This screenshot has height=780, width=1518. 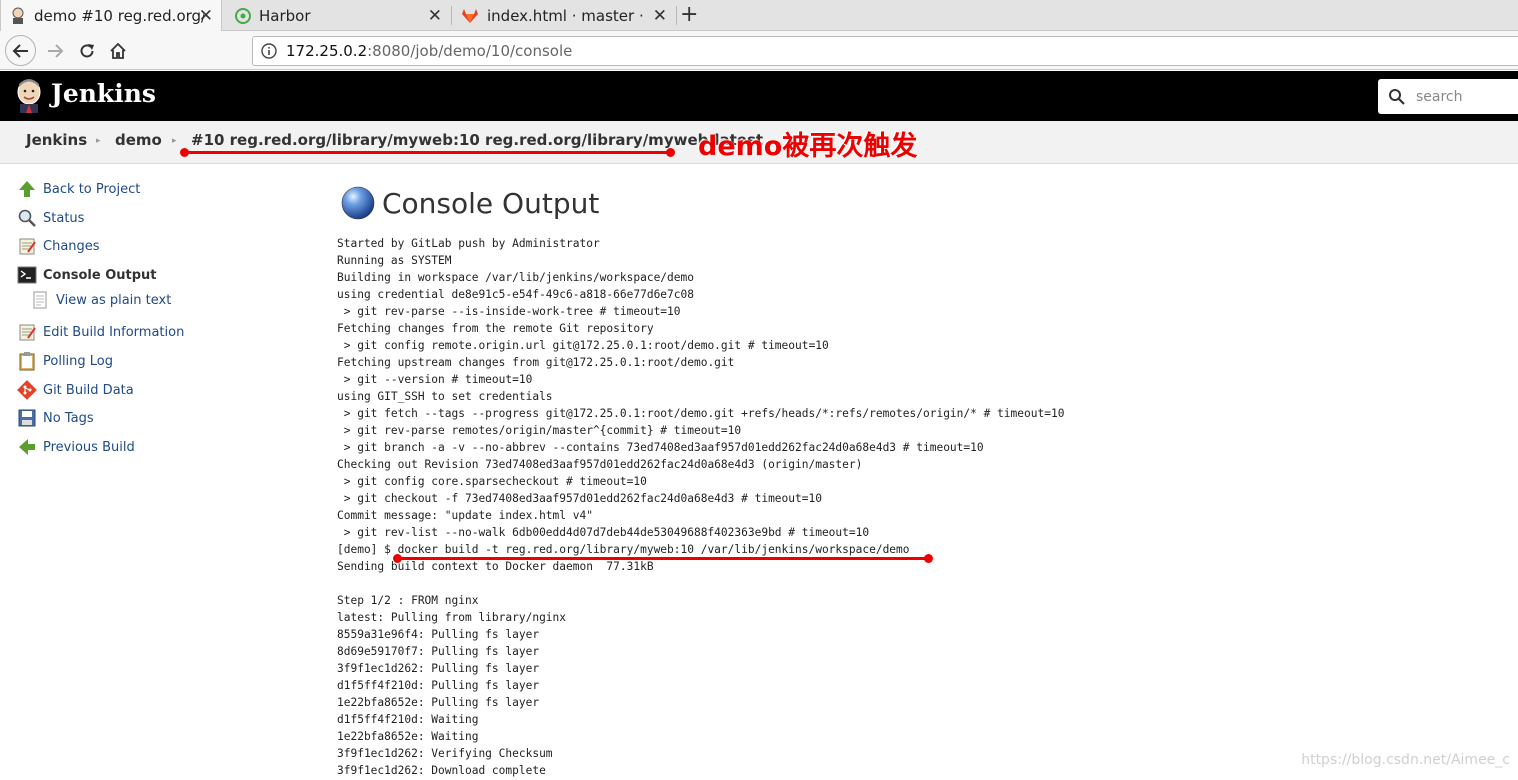 I want to click on home-button, so click(x=117, y=50).